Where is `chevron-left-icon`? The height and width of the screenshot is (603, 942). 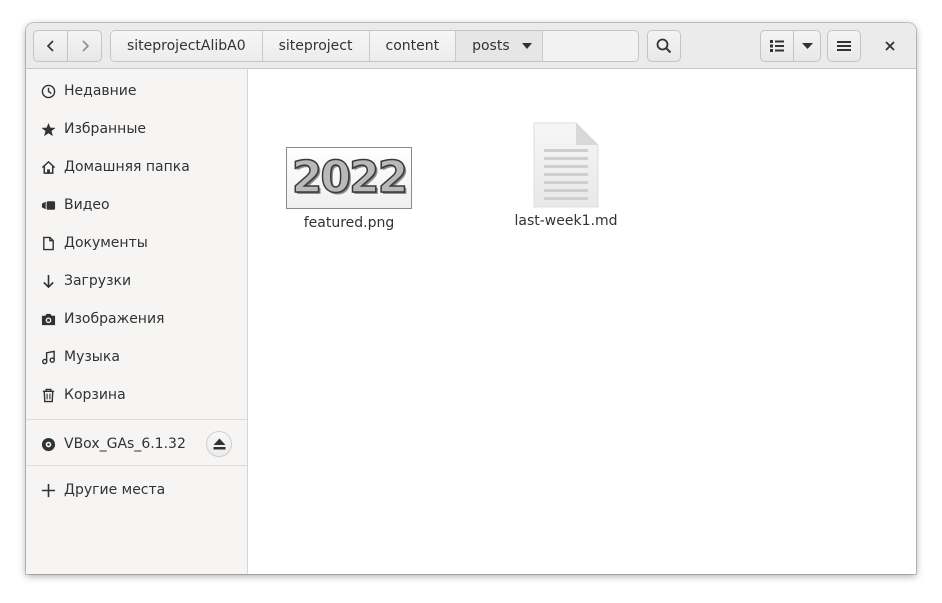 chevron-left-icon is located at coordinates (50, 46).